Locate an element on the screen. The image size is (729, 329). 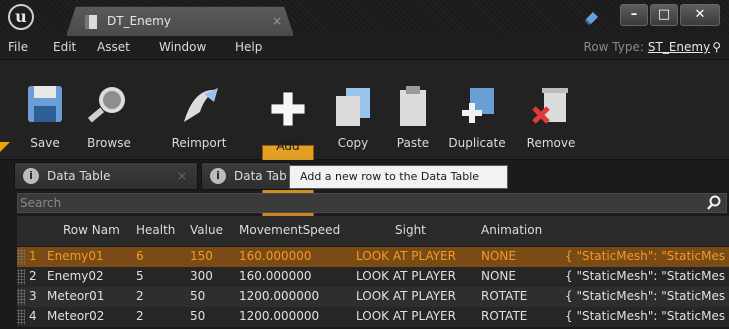
remove-button: Remove is located at coordinates (551, 118).